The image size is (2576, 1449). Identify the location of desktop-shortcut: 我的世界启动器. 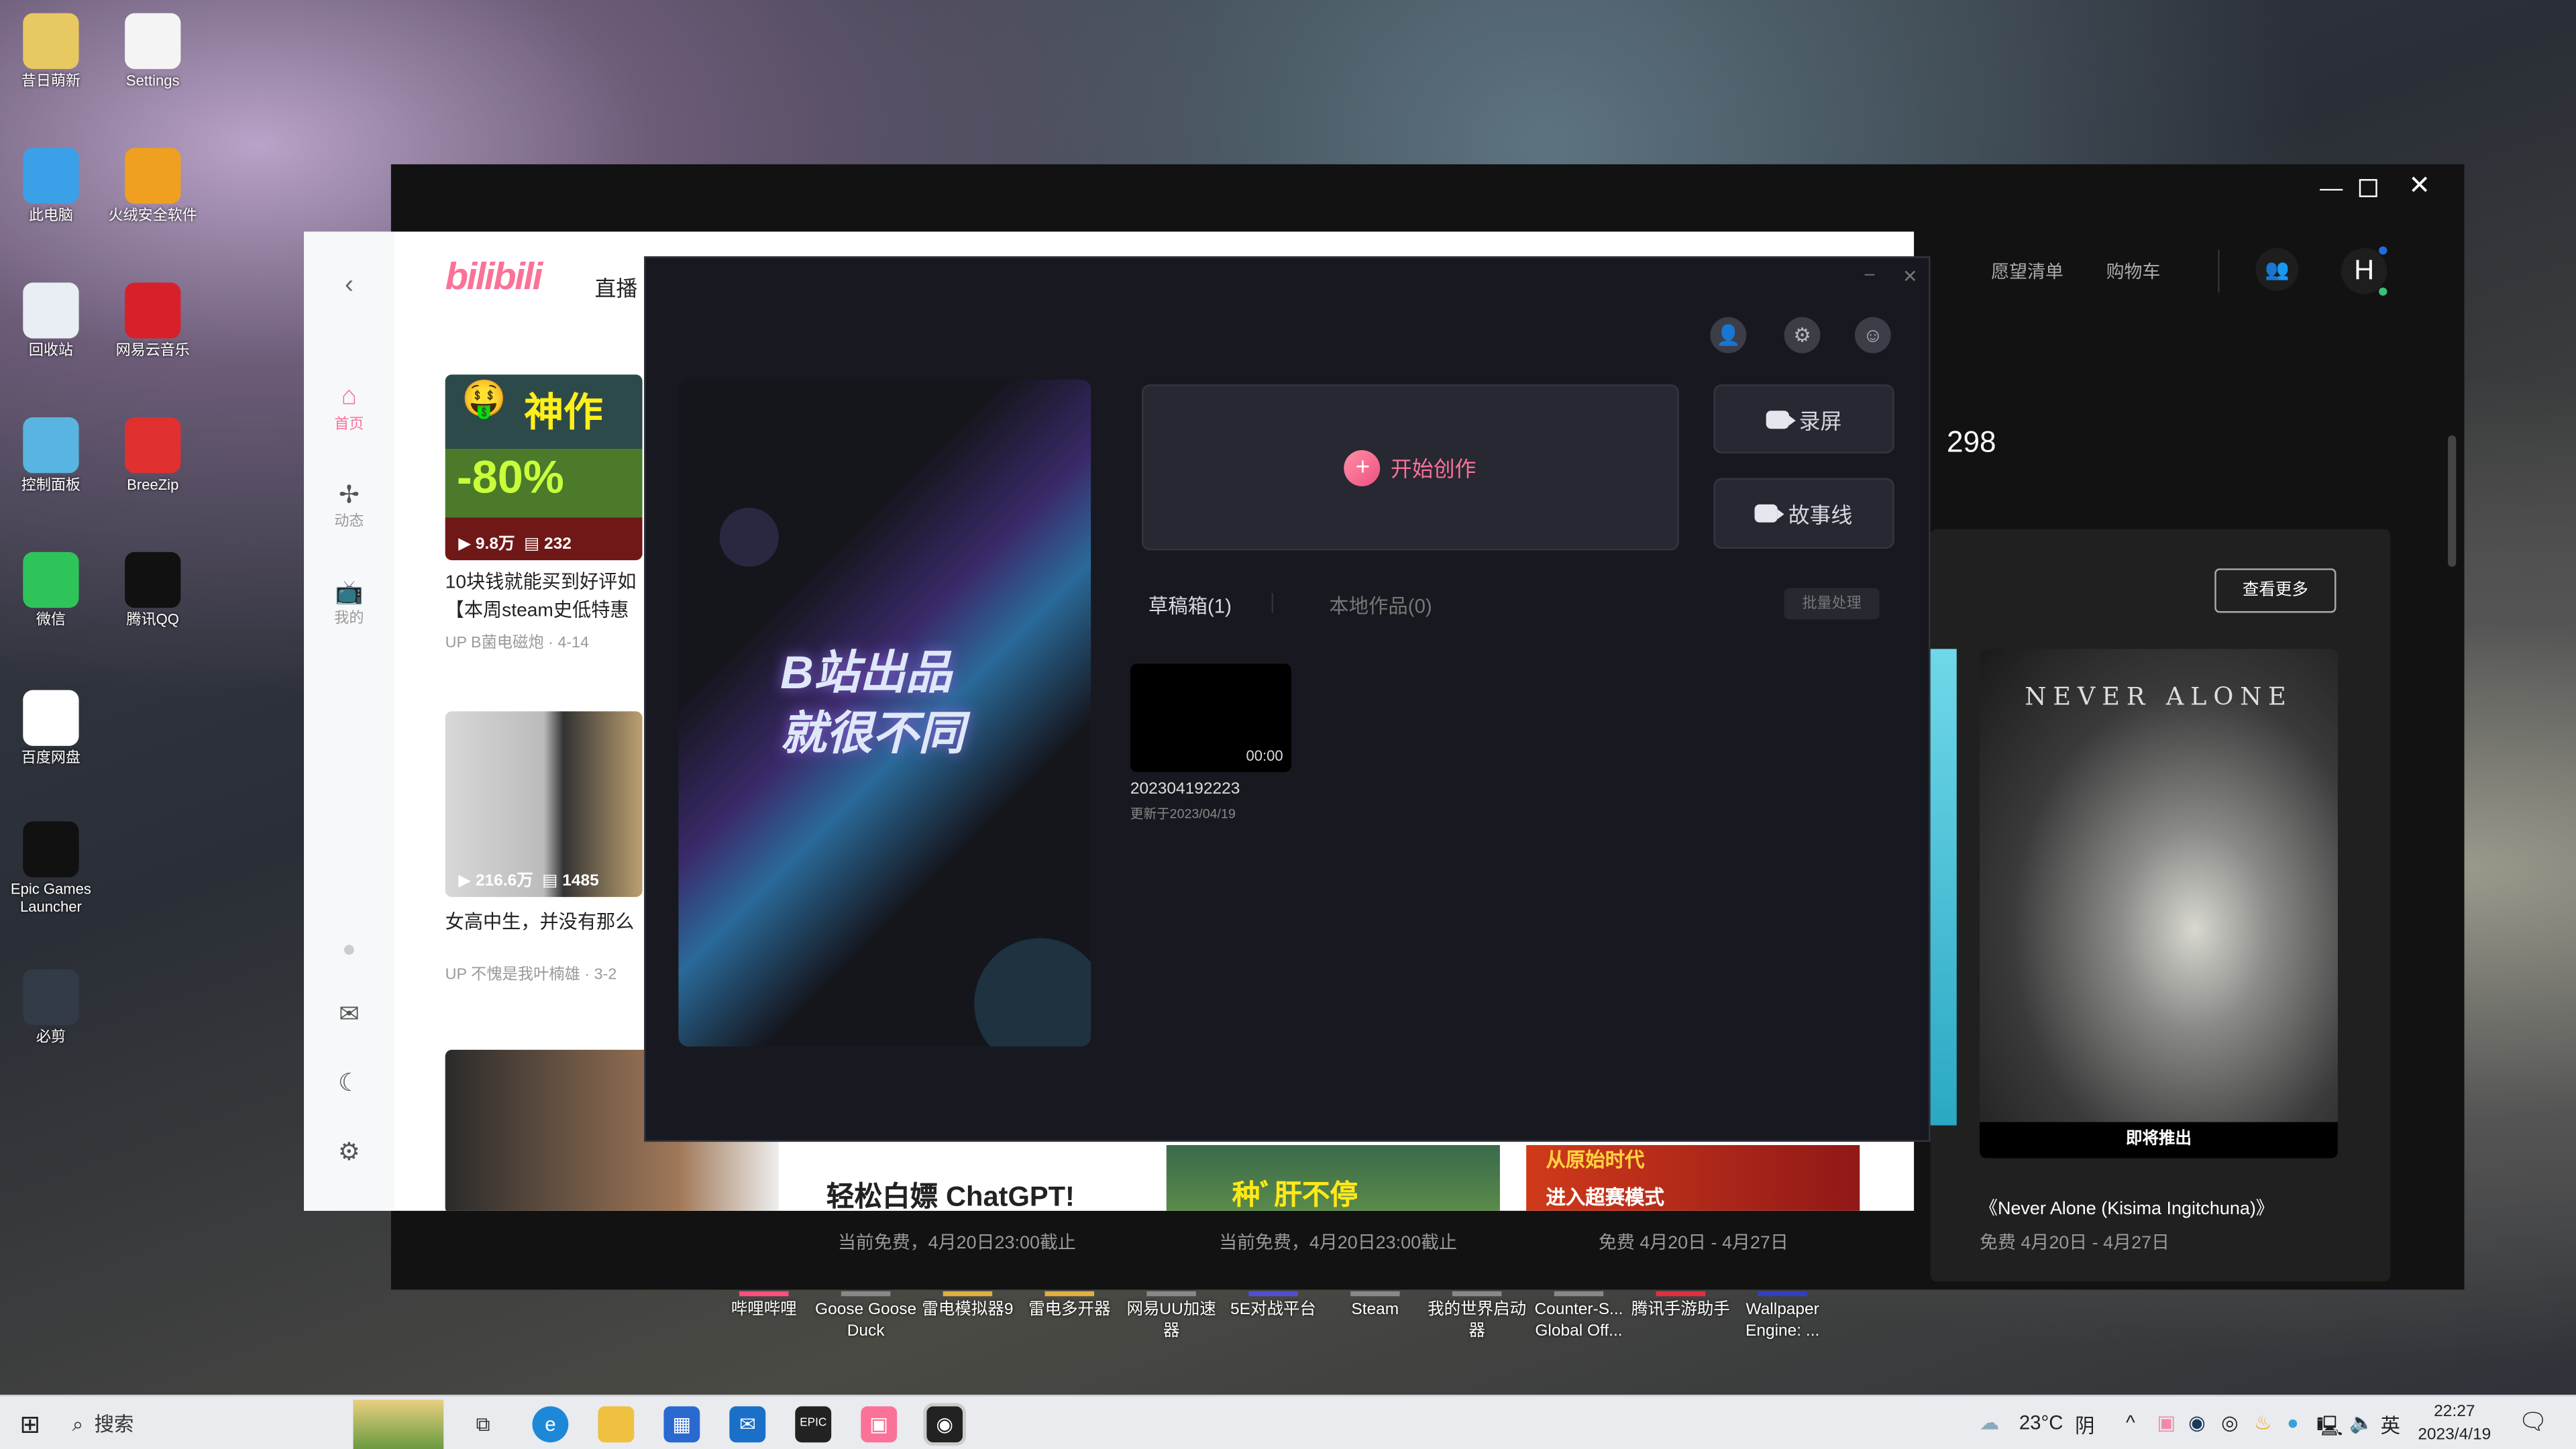
(1477, 1320).